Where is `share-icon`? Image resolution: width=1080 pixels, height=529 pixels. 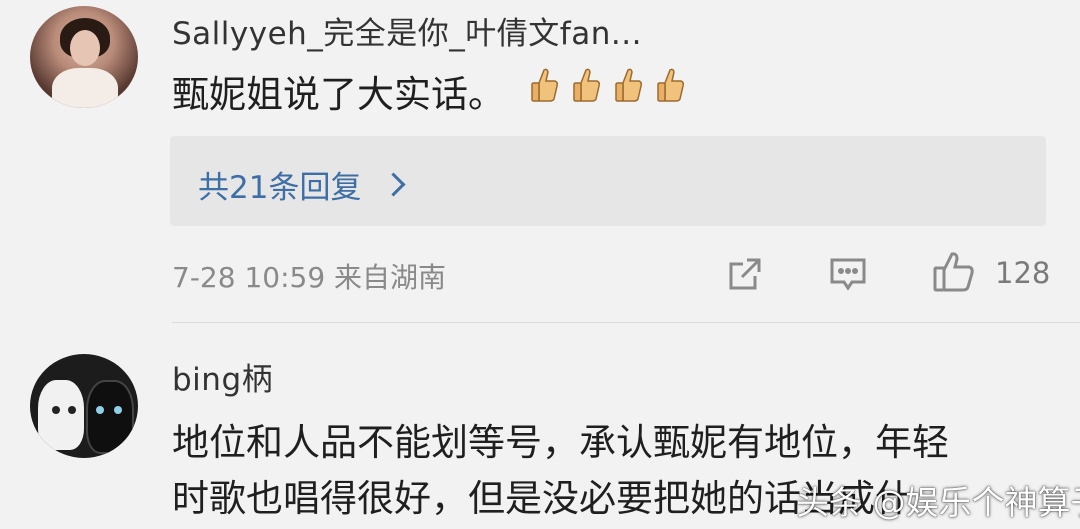
share-icon is located at coordinates (745, 274).